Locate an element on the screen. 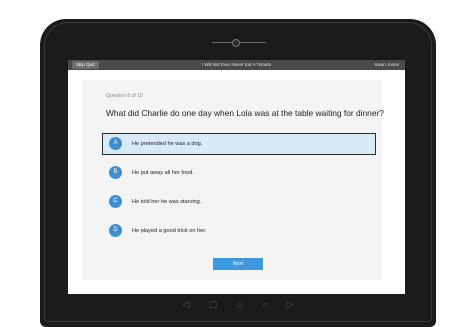 The height and width of the screenshot is (327, 463). answer-option-a: A He pretended he was a dog. is located at coordinates (239, 144).